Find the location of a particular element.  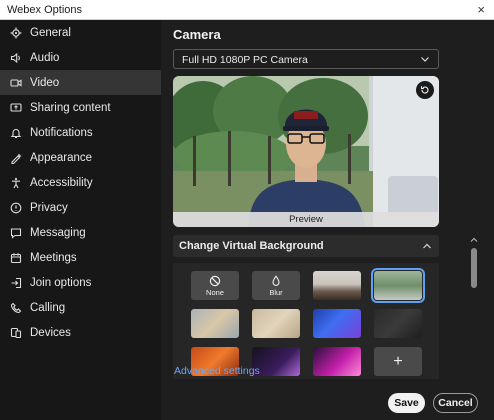

sidebar-item-label: Video is located at coordinates (45, 82).